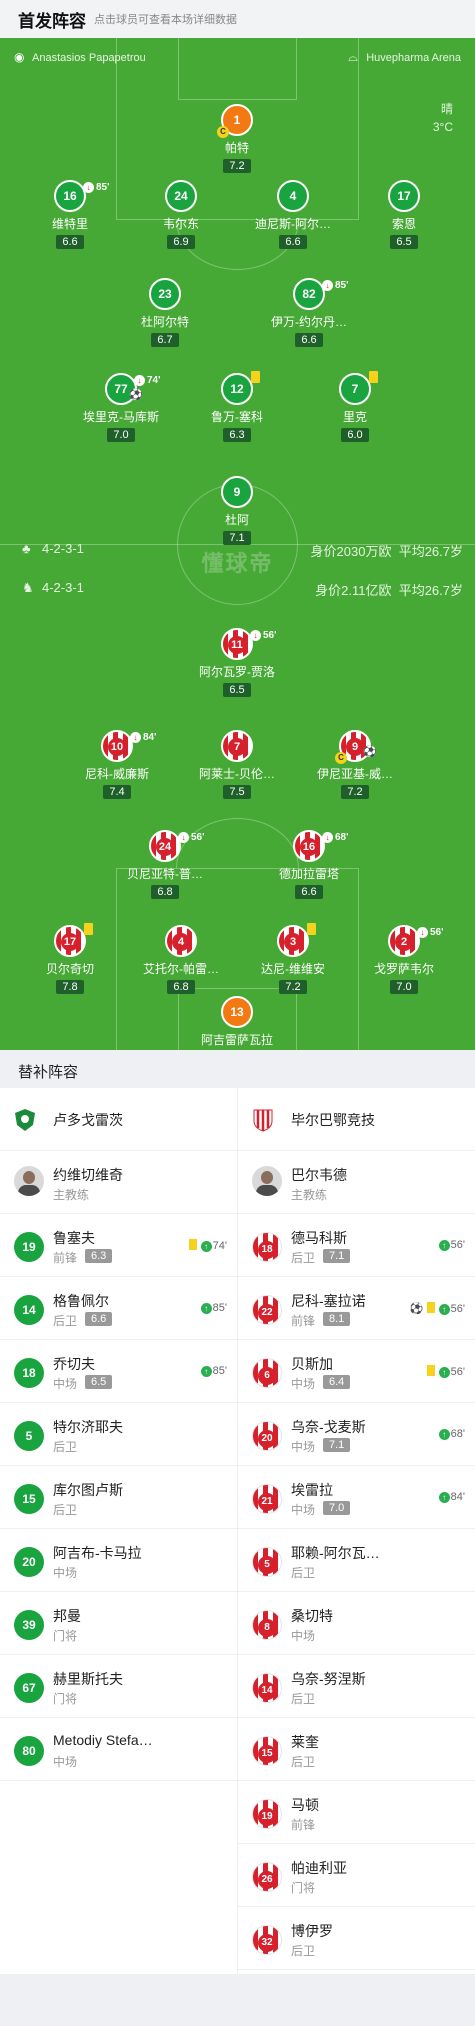 The width and height of the screenshot is (475, 2026). What do you see at coordinates (118, 1371) in the screenshot?
I see `sub-player-row: 18 乔切夫 中场 6.5 ↑ 85'` at bounding box center [118, 1371].